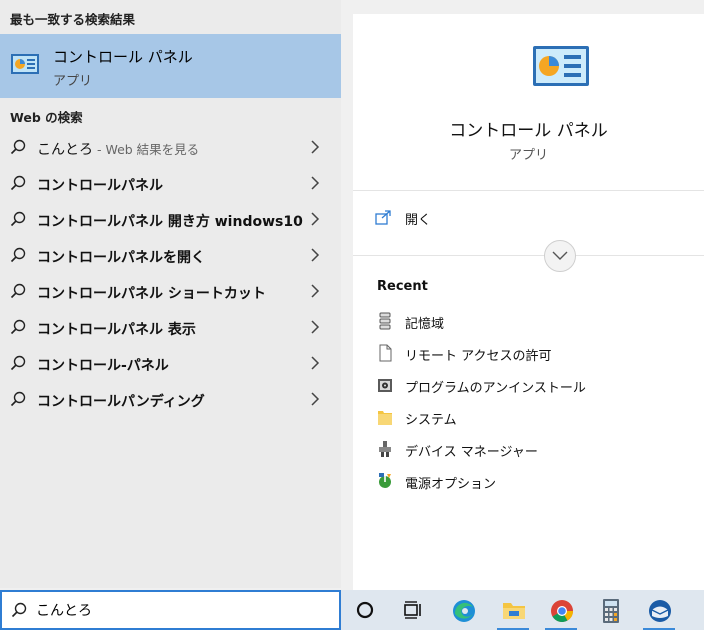 The width and height of the screenshot is (704, 630). I want to click on suggestion-text: コントロールパンディング, so click(121, 401).